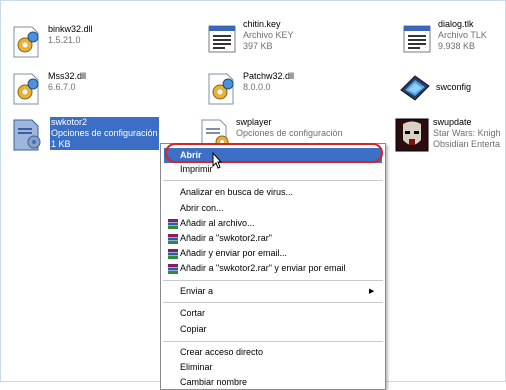 This screenshot has height=390, width=506. Describe the element at coordinates (273, 291) in the screenshot. I see `menu-item-enviar-a: Enviar a ▶` at that location.